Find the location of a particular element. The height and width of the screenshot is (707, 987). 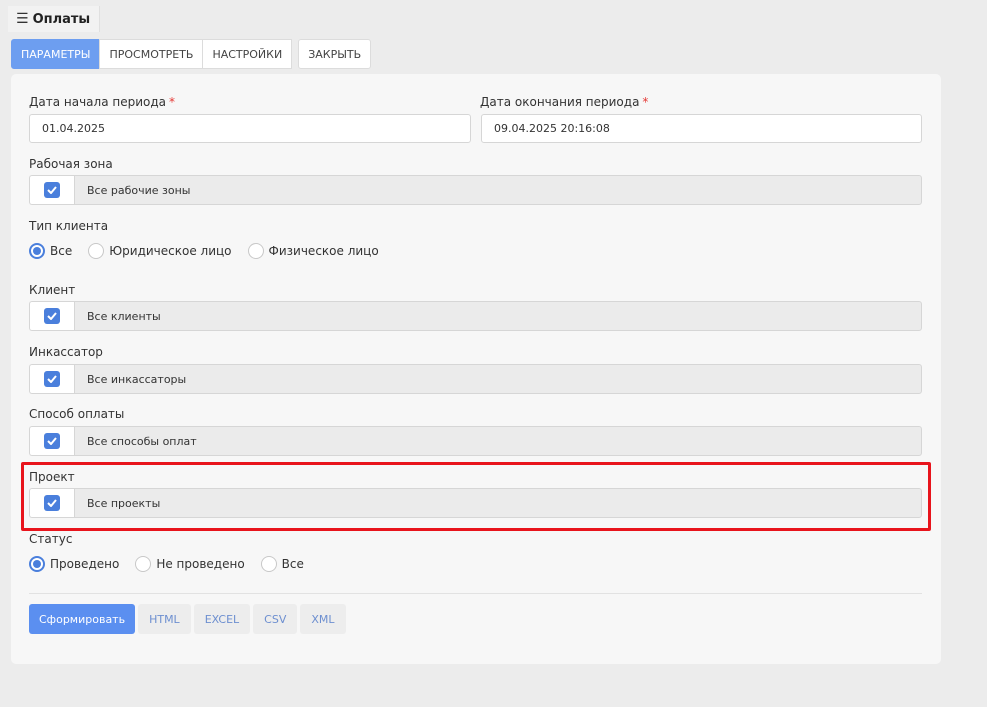

work-zone-all-checkbox is located at coordinates (51, 190).